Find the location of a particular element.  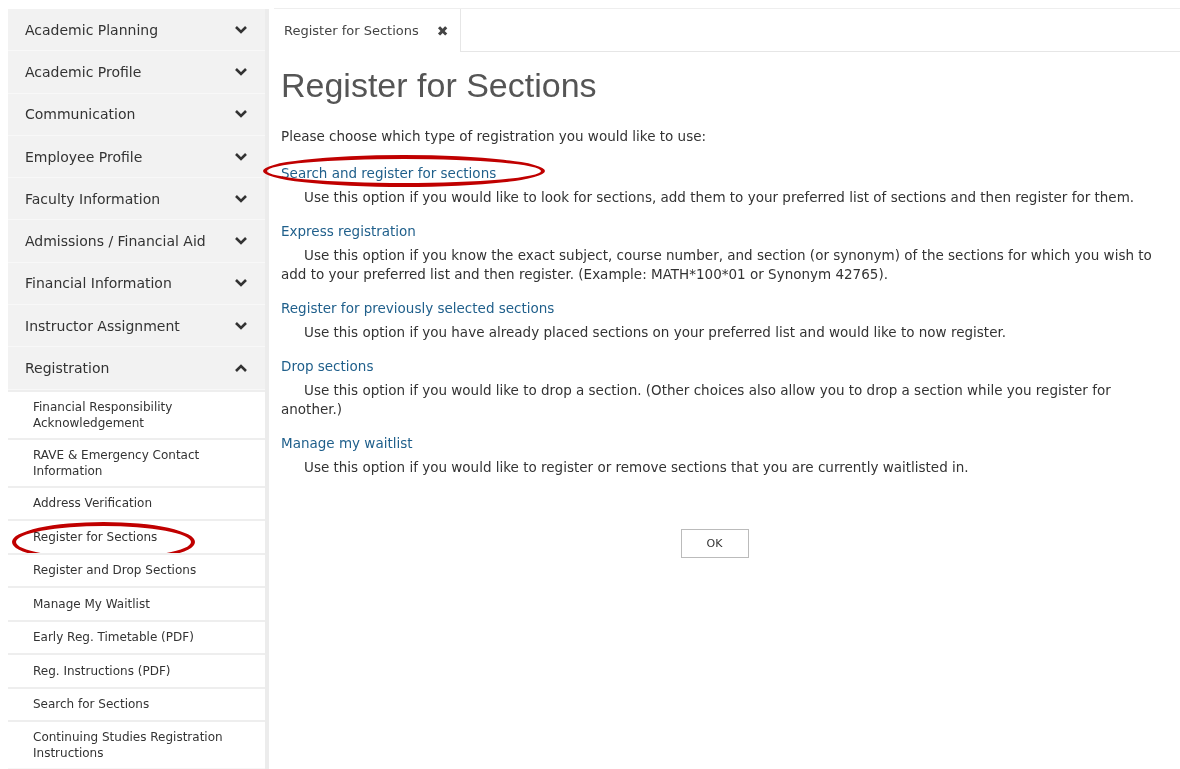

option-link: Manage my waitlist is located at coordinates (347, 443).